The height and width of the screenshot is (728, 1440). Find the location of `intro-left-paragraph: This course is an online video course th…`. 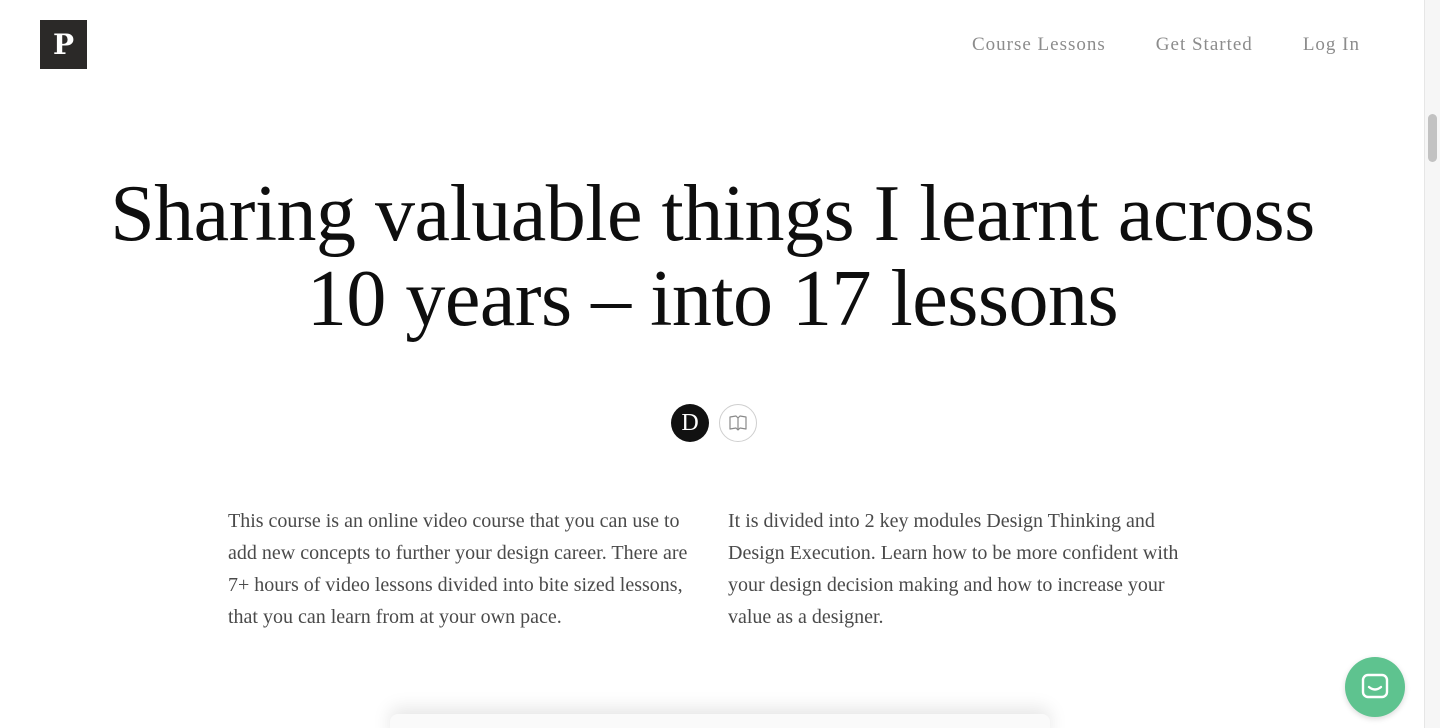

intro-left-paragraph: This course is an online video course th… is located at coordinates (458, 569).